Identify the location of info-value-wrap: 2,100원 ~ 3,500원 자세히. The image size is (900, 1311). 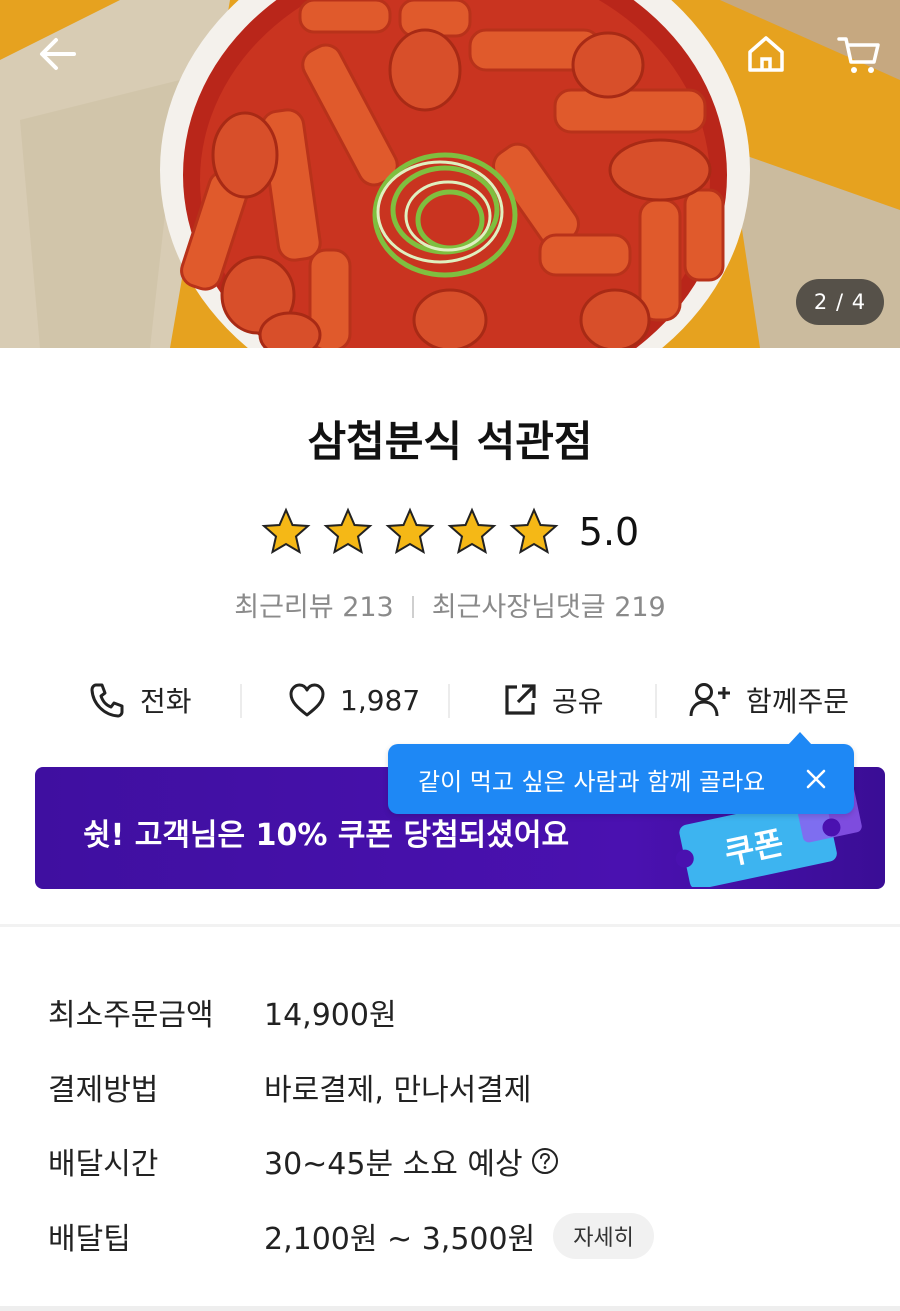
(459, 1236).